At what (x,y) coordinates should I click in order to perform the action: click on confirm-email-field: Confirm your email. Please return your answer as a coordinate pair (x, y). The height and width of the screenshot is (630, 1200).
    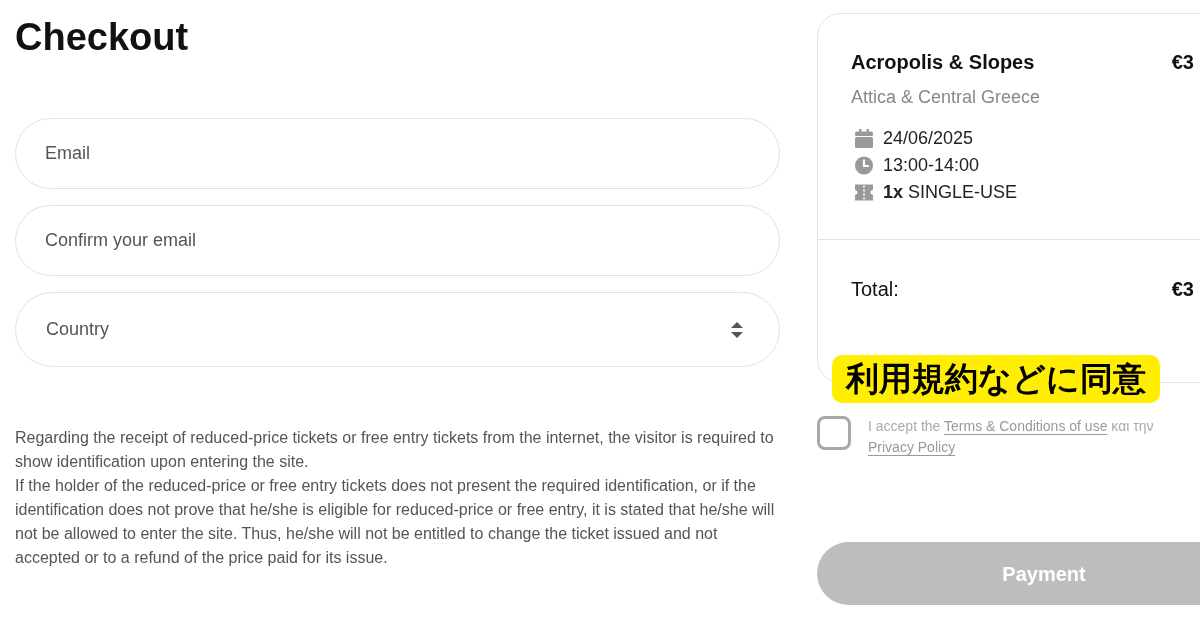
    Looking at the image, I should click on (397, 240).